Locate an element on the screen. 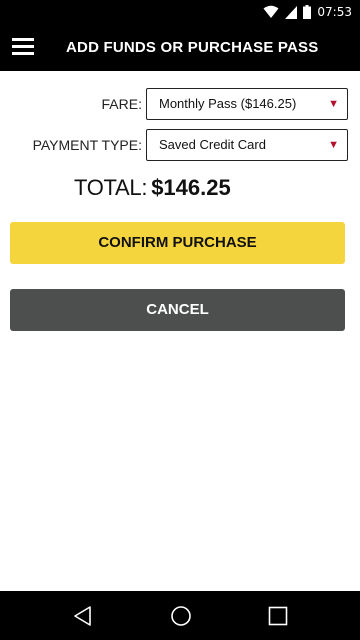 Image resolution: width=360 pixels, height=640 pixels. signal-icon is located at coordinates (291, 12).